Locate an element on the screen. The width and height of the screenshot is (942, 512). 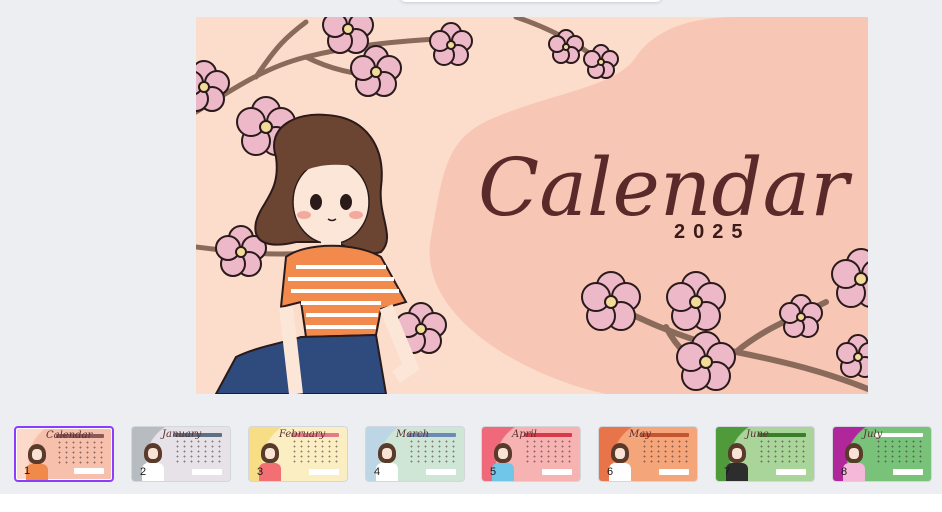
thumbnail-page-7: June 7 is located at coordinates (765, 454).